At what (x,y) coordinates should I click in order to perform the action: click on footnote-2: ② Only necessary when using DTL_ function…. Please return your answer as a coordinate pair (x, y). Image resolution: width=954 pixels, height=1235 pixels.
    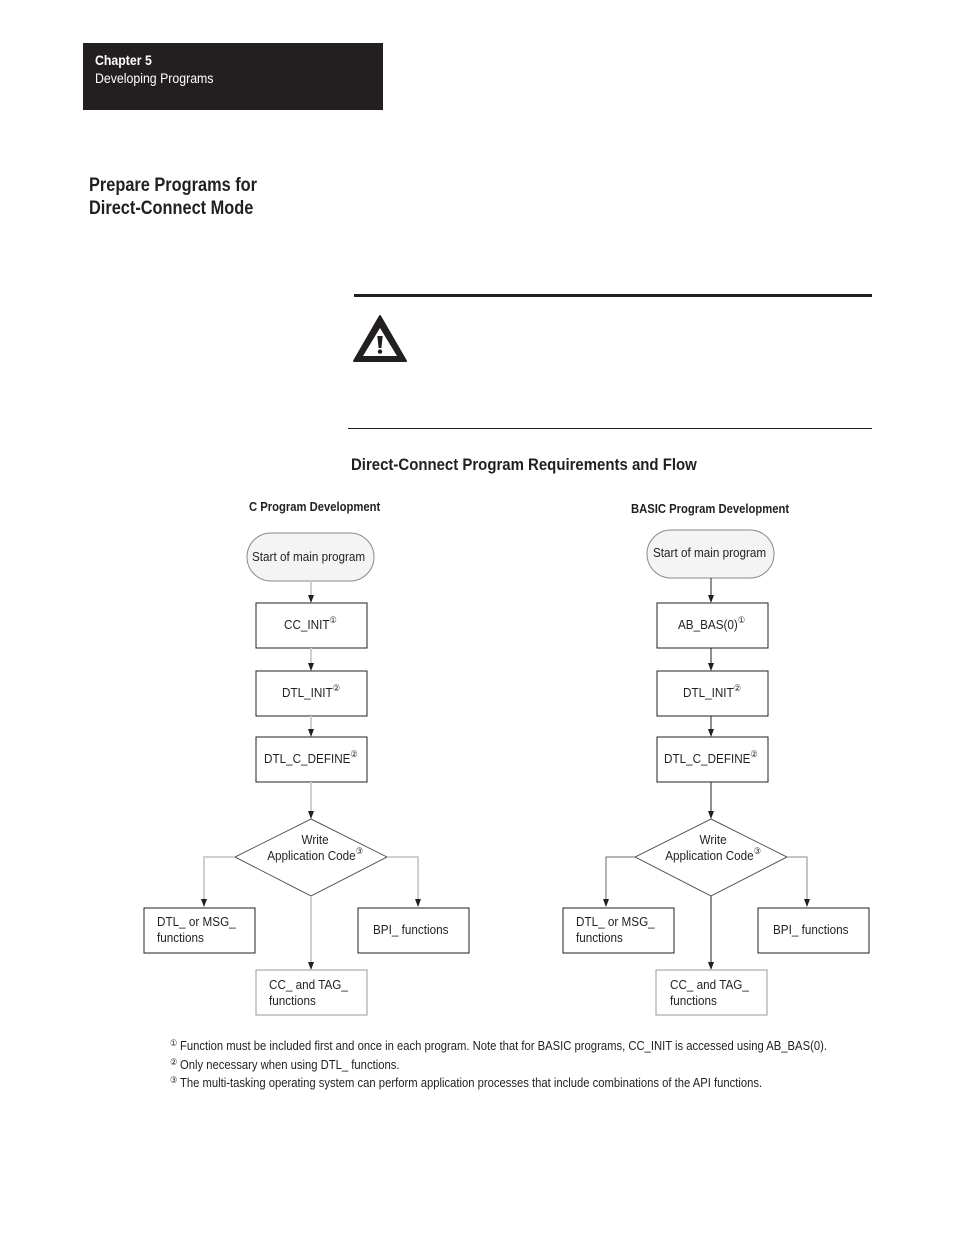
    Looking at the image, I should click on (498, 1064).